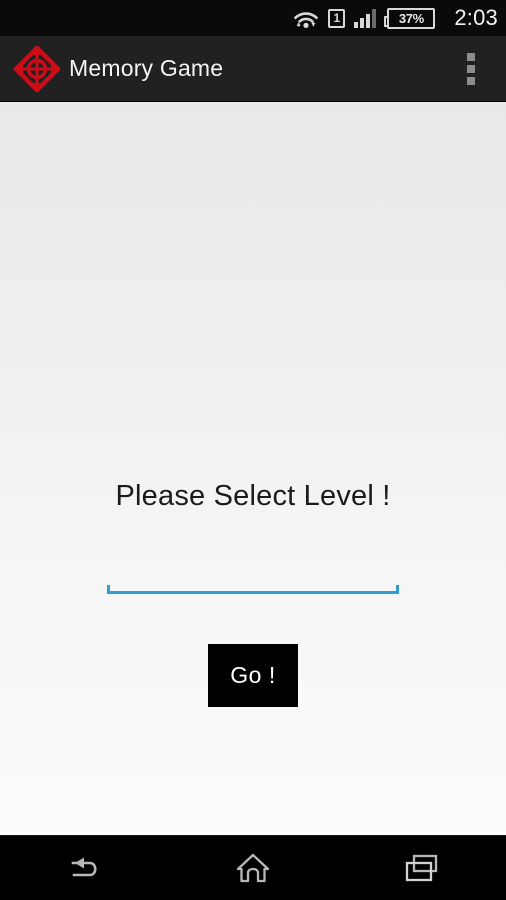 This screenshot has height=900, width=506. I want to click on action-bar: Memory Game, so click(253, 69).